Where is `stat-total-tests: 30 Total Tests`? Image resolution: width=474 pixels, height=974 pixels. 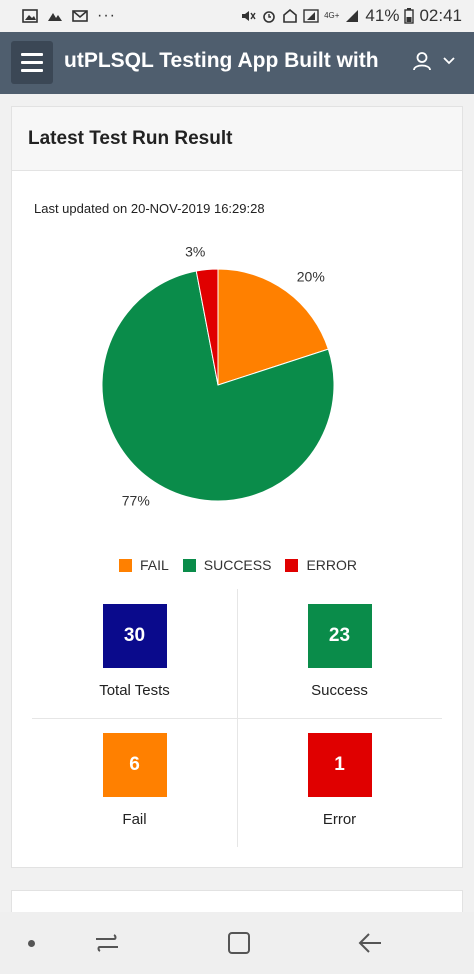 stat-total-tests: 30 Total Tests is located at coordinates (134, 653).